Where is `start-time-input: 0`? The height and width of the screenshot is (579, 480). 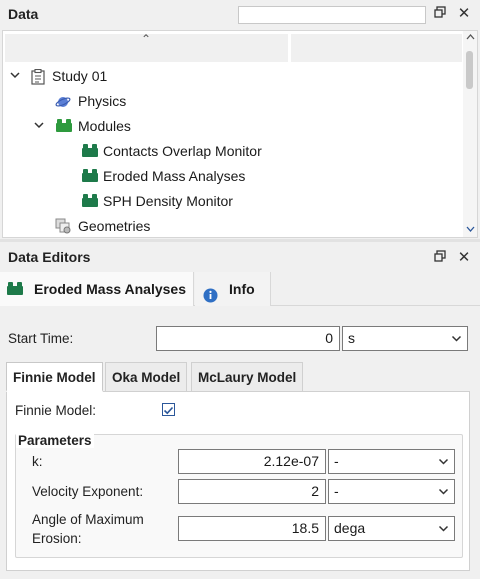
start-time-input: 0 is located at coordinates (248, 338).